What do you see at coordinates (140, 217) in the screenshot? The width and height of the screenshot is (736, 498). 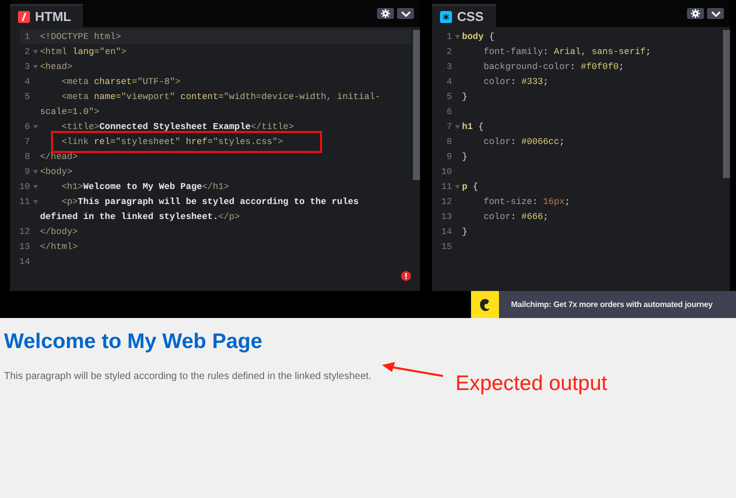 I see `code-line: defined in the linked stylesheet.</p>` at bounding box center [140, 217].